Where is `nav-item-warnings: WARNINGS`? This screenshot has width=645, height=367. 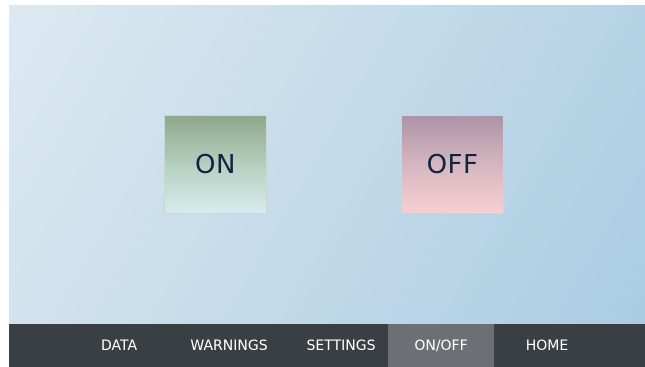 nav-item-warnings: WARNINGS is located at coordinates (229, 345).